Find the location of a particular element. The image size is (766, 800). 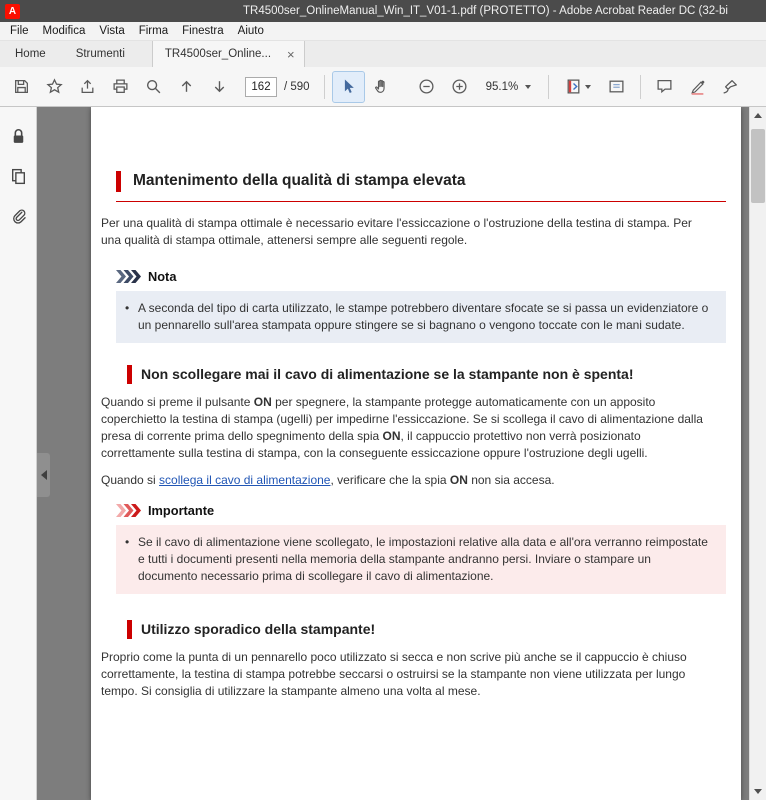

menu-aiuto: Aiuto is located at coordinates (251, 31).